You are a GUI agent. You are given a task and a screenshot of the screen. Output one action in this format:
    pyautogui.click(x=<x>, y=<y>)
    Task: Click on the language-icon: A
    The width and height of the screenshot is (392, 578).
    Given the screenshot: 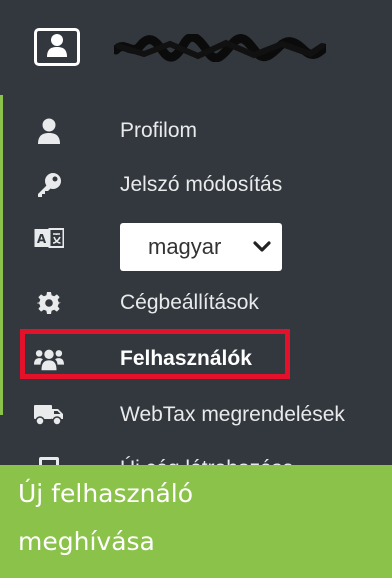 What is the action you would take?
    pyautogui.click(x=49, y=238)
    